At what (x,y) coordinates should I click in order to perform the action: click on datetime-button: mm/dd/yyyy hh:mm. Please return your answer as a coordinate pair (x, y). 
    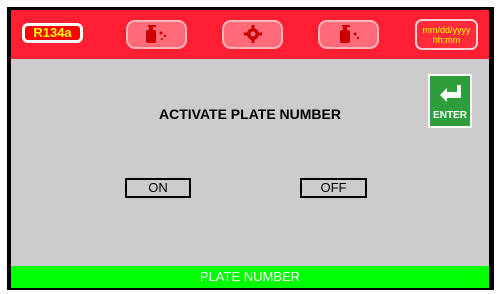
    Looking at the image, I should click on (446, 34).